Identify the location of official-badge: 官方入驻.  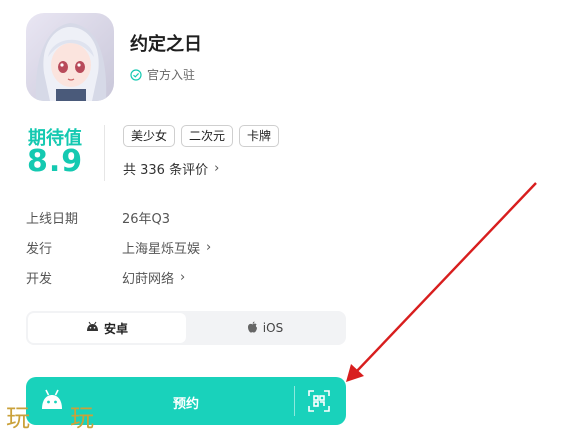
(162, 74).